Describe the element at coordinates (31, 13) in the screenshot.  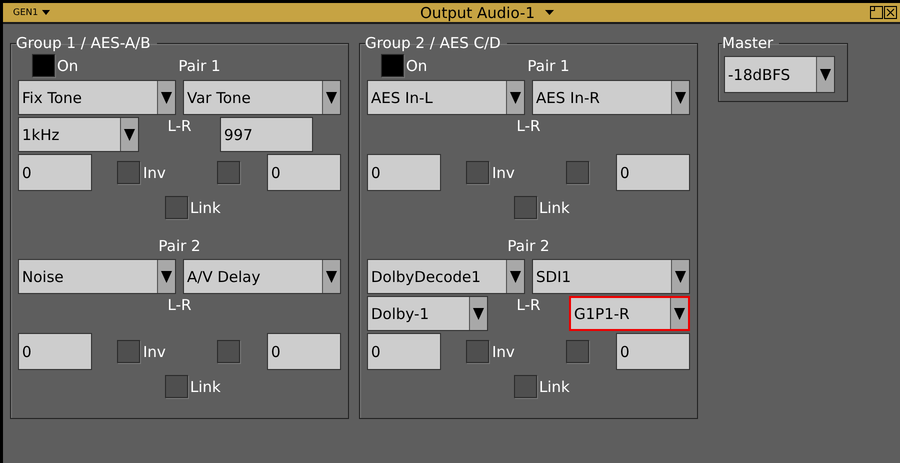
I see `menu-button: GEN1` at that location.